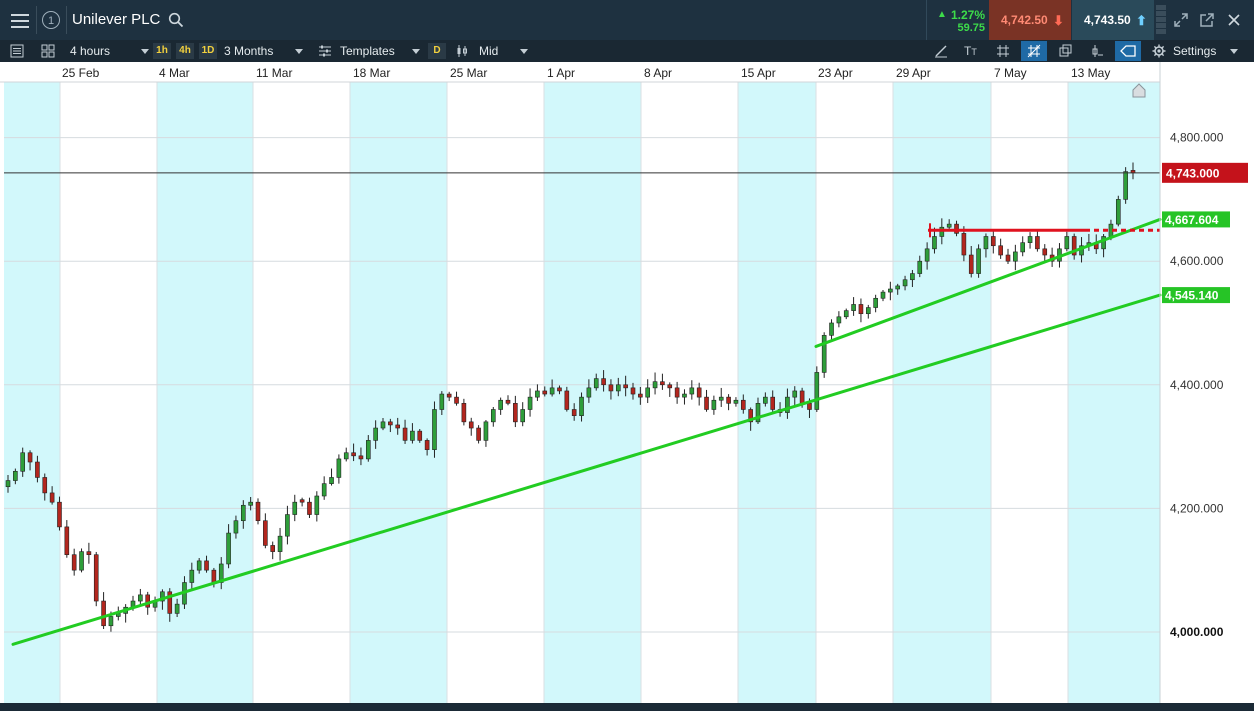 This screenshot has height=711, width=1254. What do you see at coordinates (1161, 20) in the screenshot?
I see `signal-bars-icon` at bounding box center [1161, 20].